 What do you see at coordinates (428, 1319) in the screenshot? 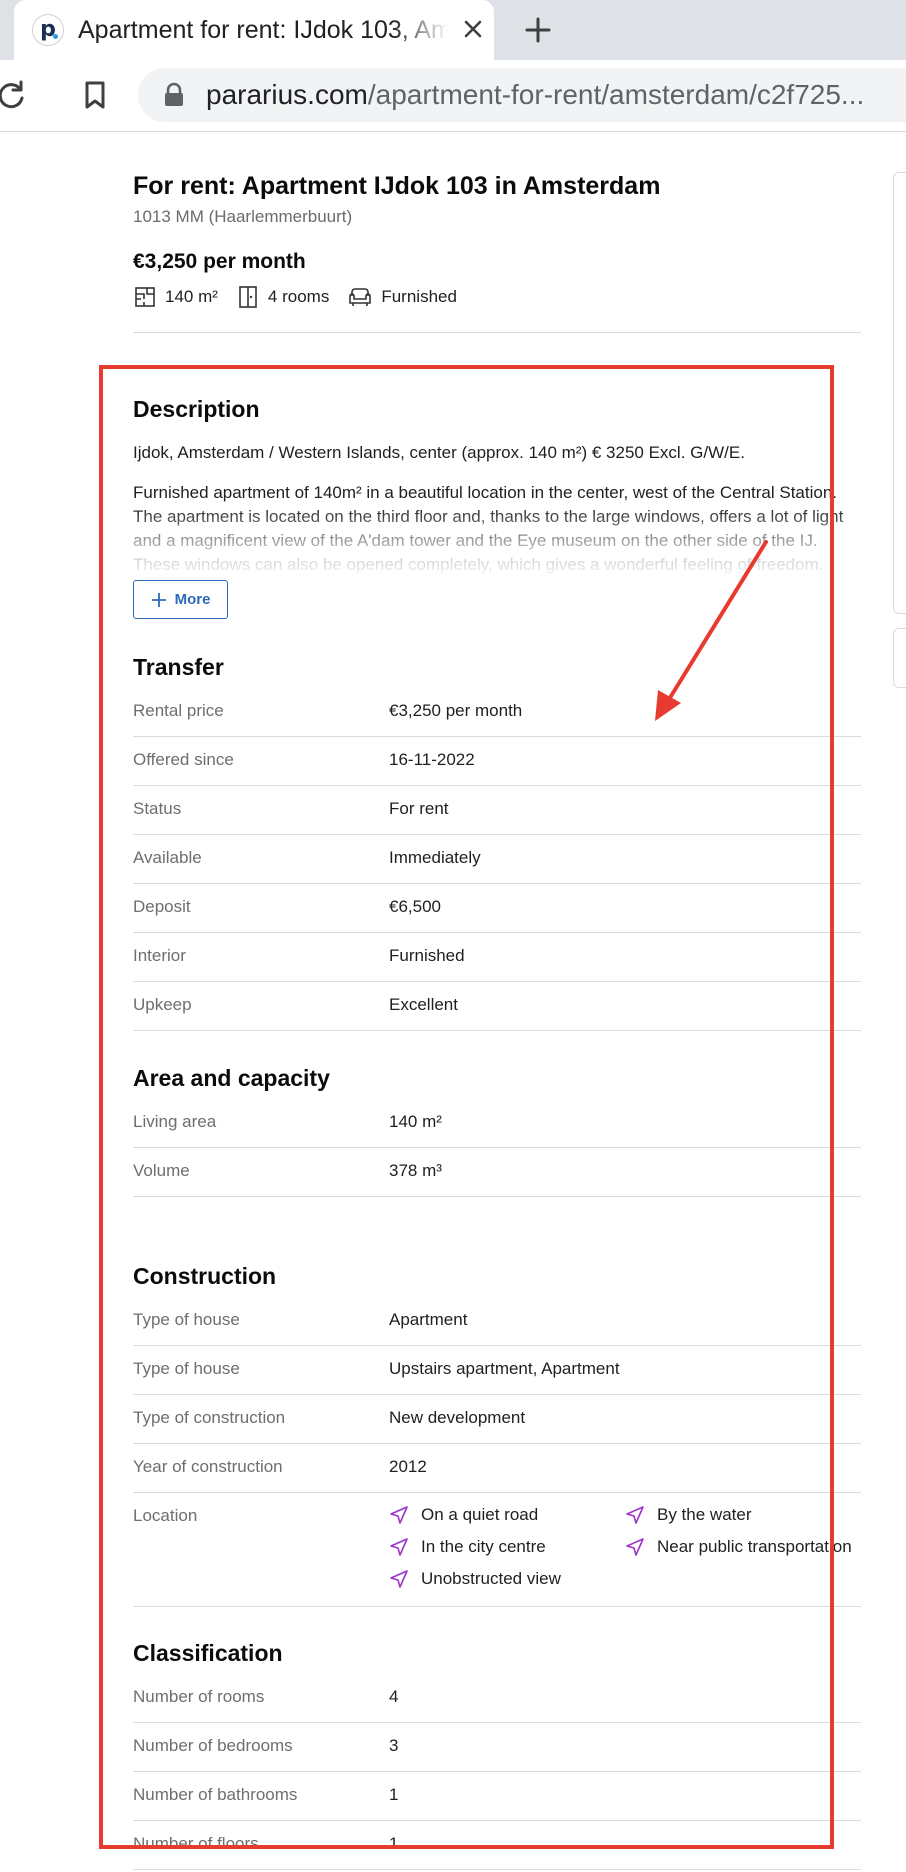
I see `row-value: Apartment` at bounding box center [428, 1319].